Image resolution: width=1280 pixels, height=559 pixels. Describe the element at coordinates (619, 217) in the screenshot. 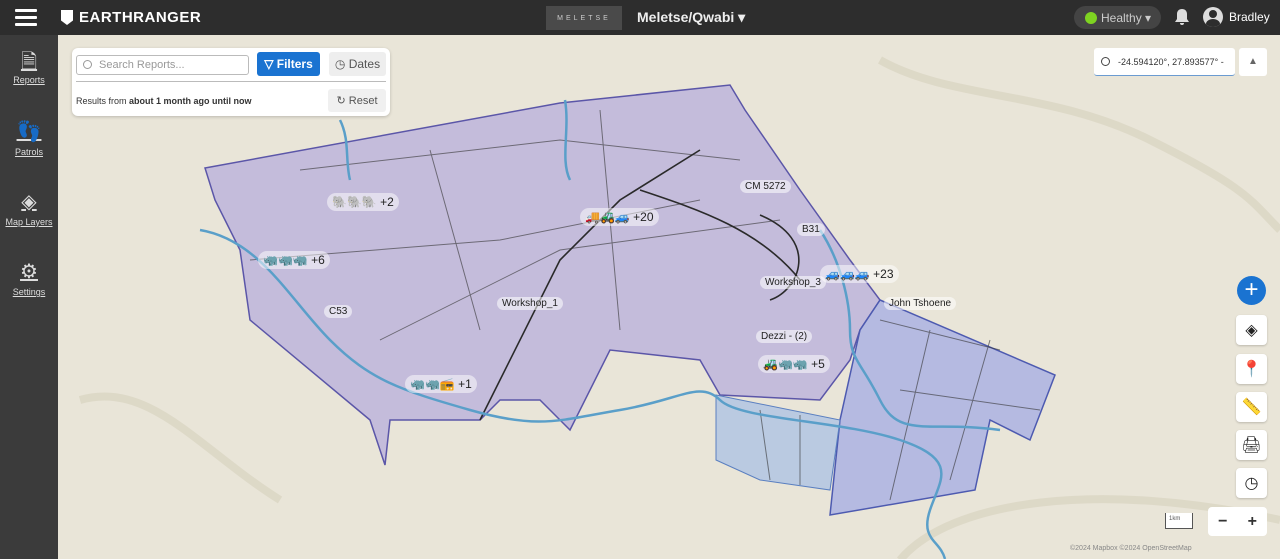

I see `cluster-marker: 🚚🚜🚙 +20` at that location.